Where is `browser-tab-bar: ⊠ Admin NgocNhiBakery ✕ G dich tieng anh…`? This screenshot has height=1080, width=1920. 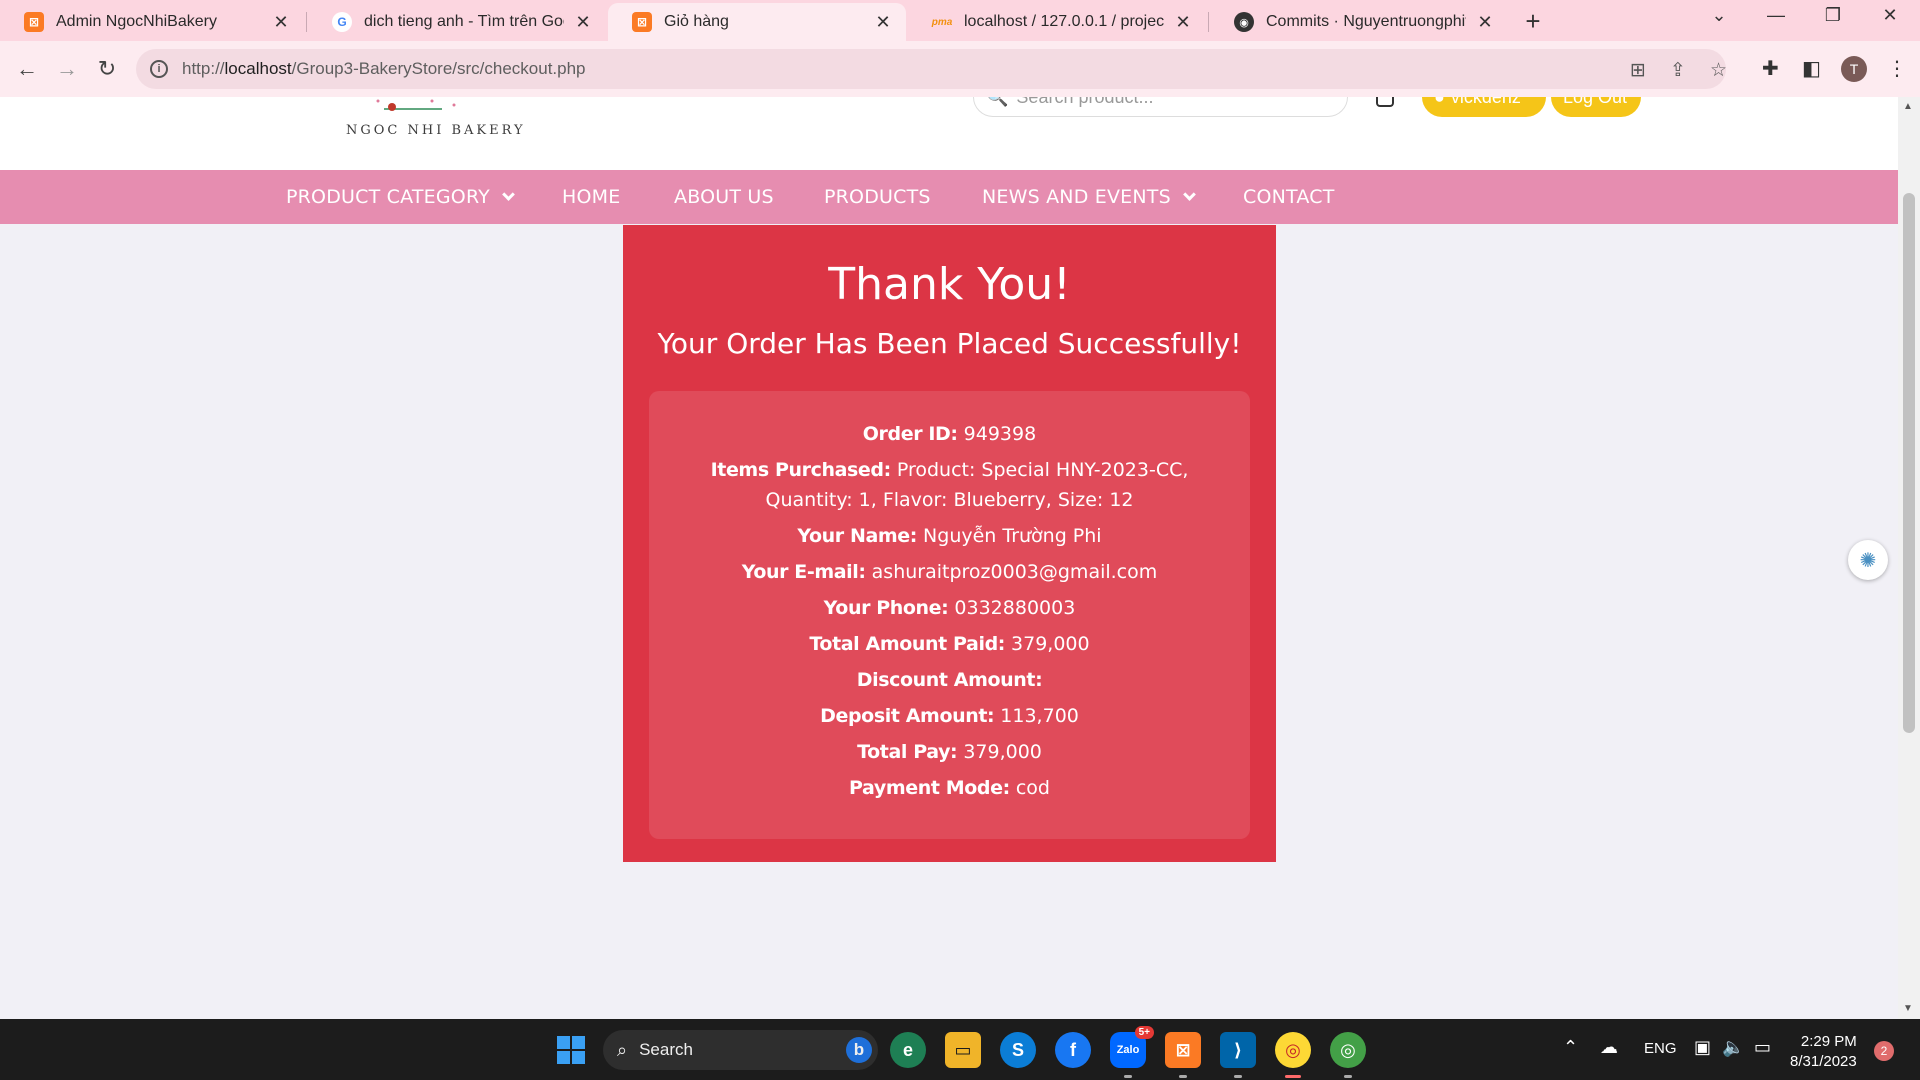 browser-tab-bar: ⊠ Admin NgocNhiBakery ✕ G dich tieng anh… is located at coordinates (960, 20).